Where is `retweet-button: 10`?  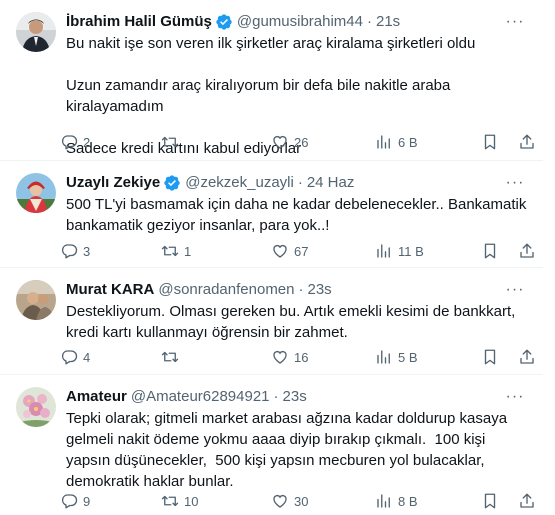 retweet-button: 10 is located at coordinates (179, 501).